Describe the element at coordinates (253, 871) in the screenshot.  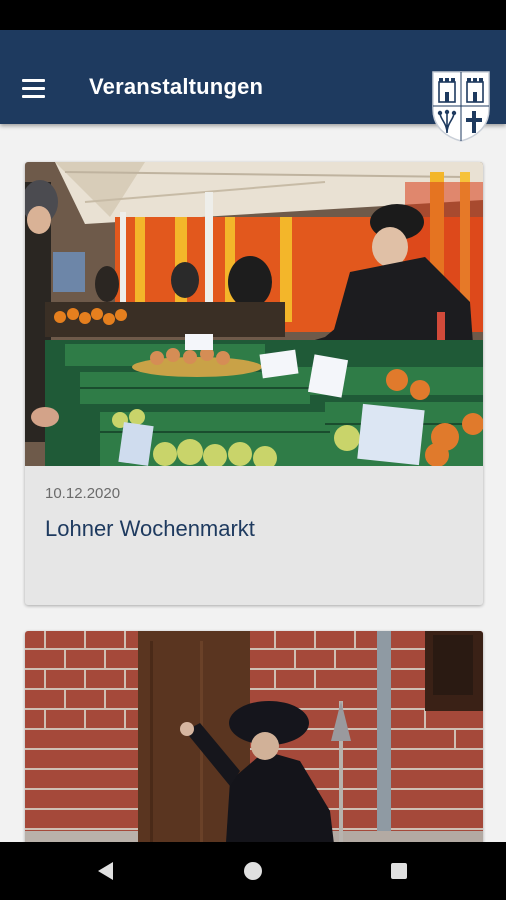
I see `home-circle-icon` at that location.